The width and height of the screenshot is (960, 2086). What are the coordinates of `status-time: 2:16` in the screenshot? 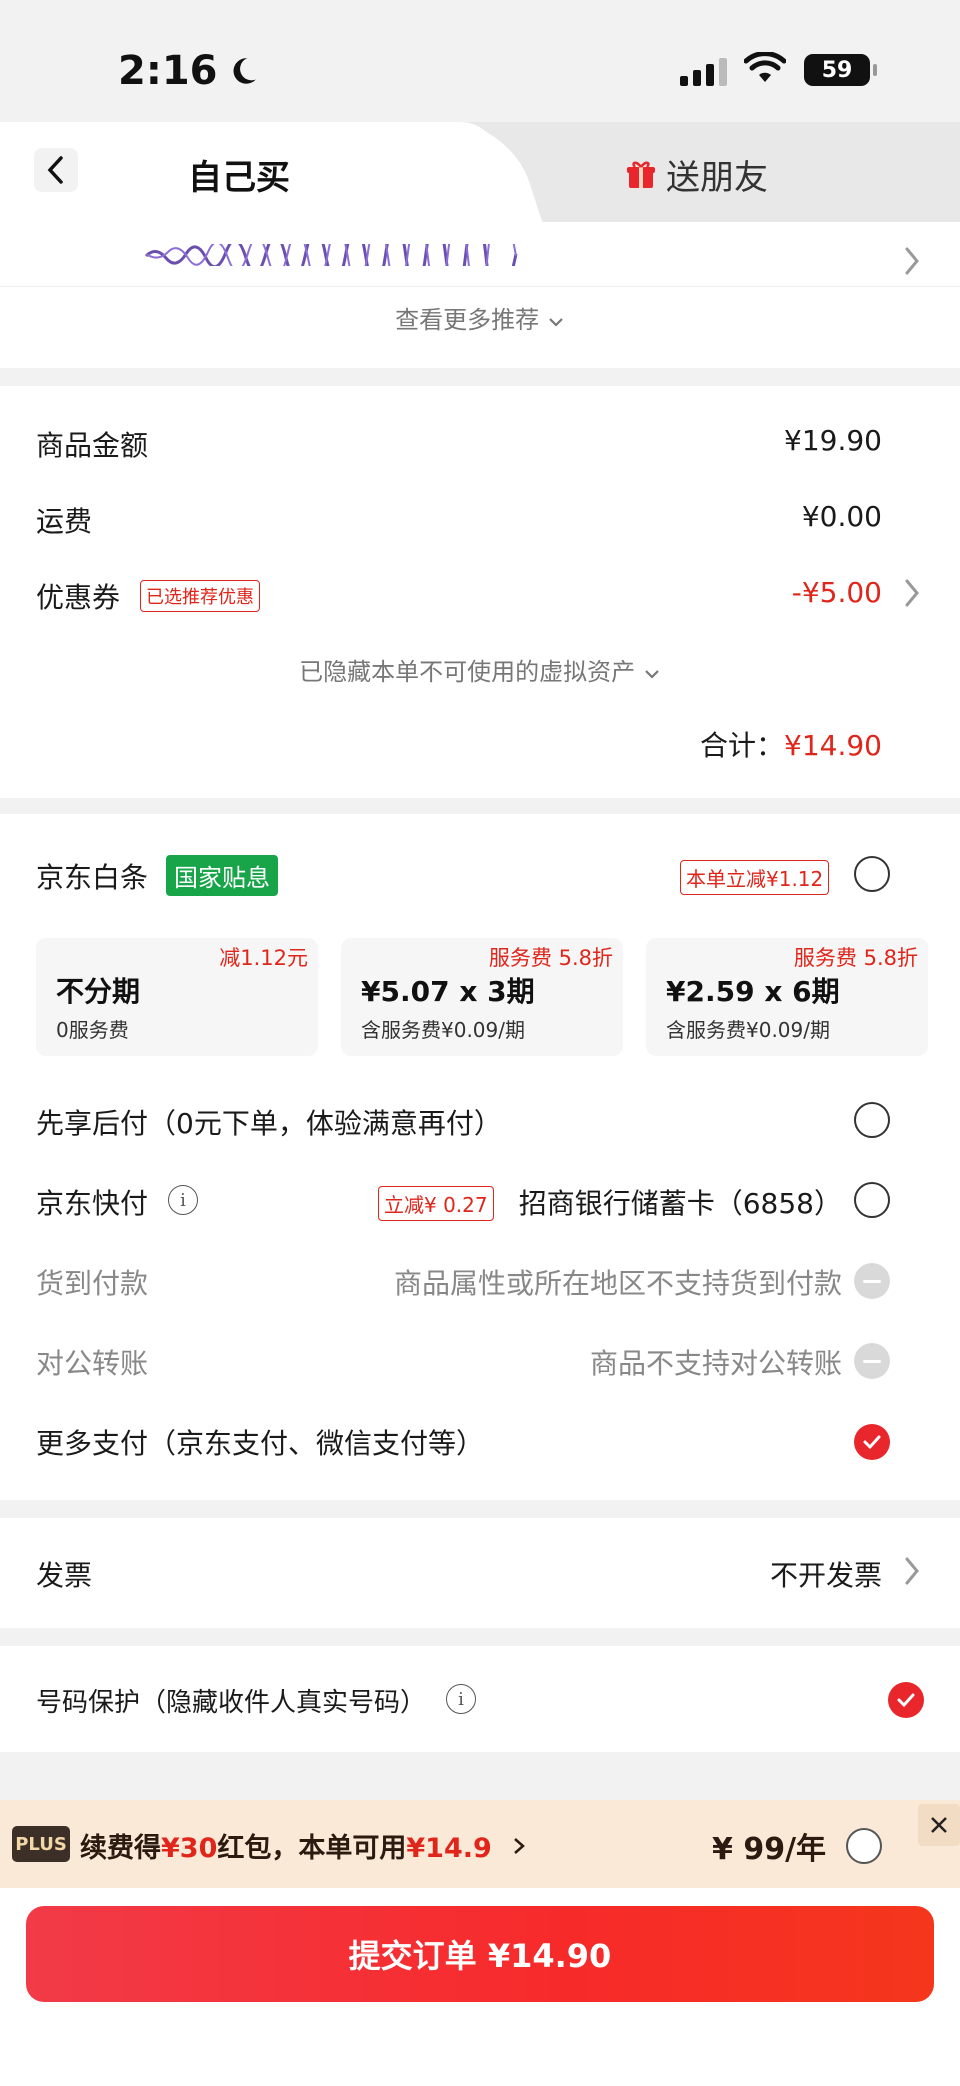 It's located at (189, 71).